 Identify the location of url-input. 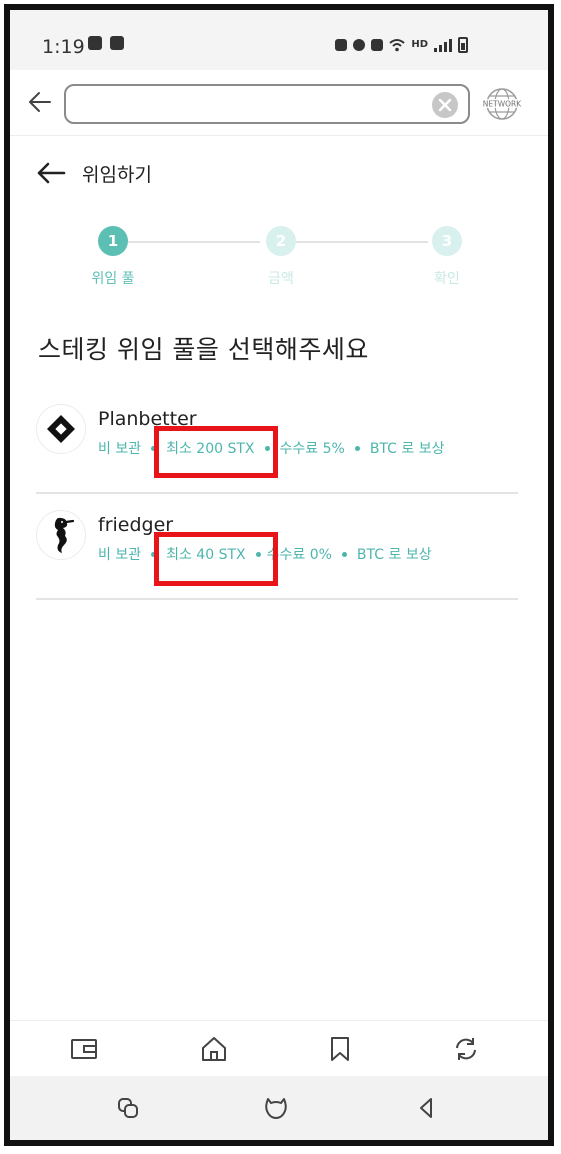
(267, 104).